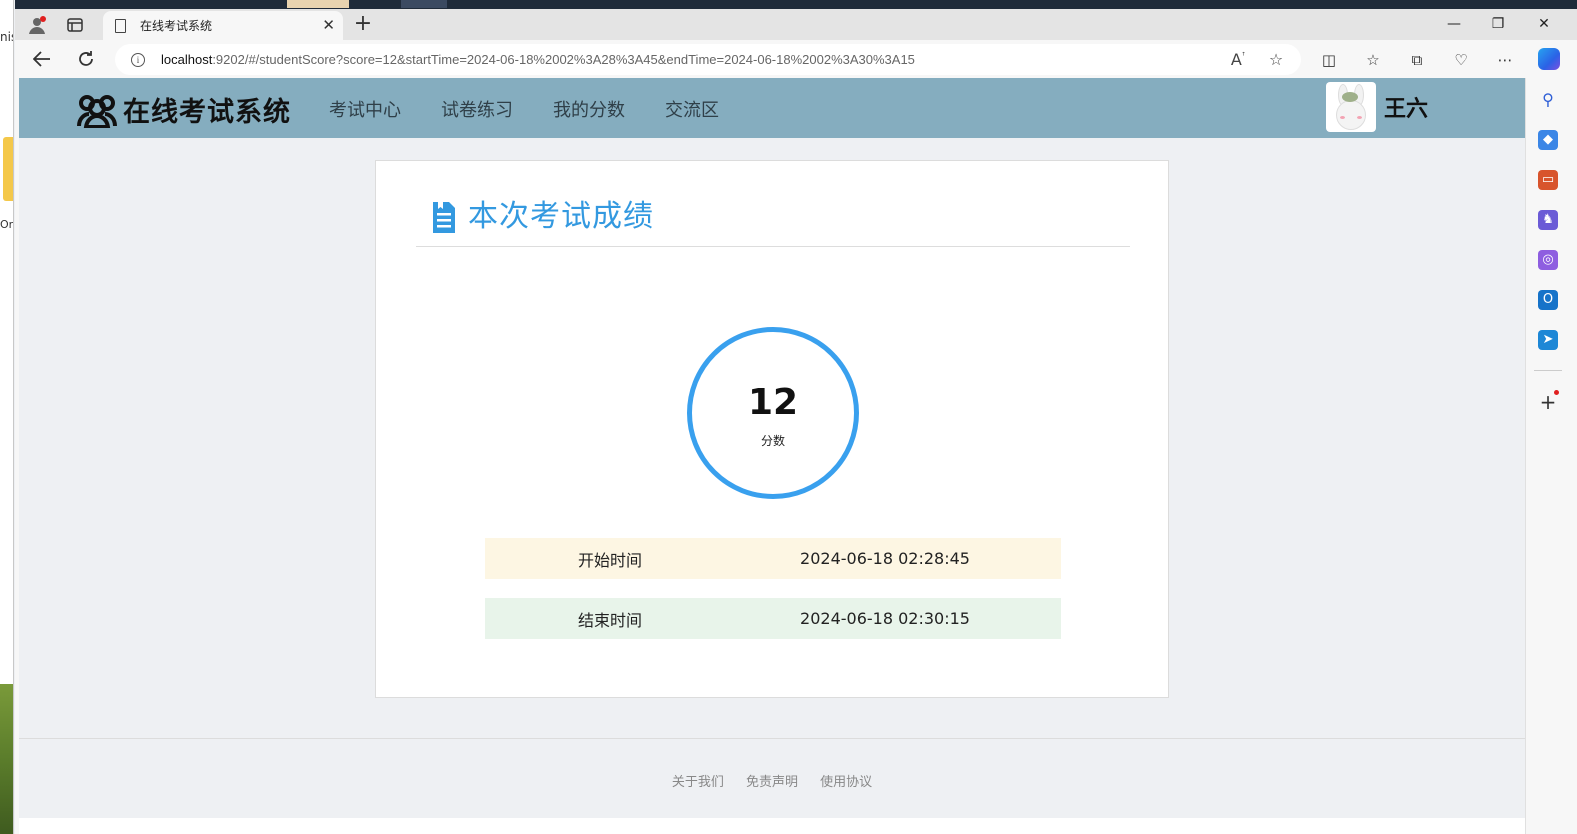 The width and height of the screenshot is (1577, 834). What do you see at coordinates (86, 59) in the screenshot?
I see `refresh-icon` at bounding box center [86, 59].